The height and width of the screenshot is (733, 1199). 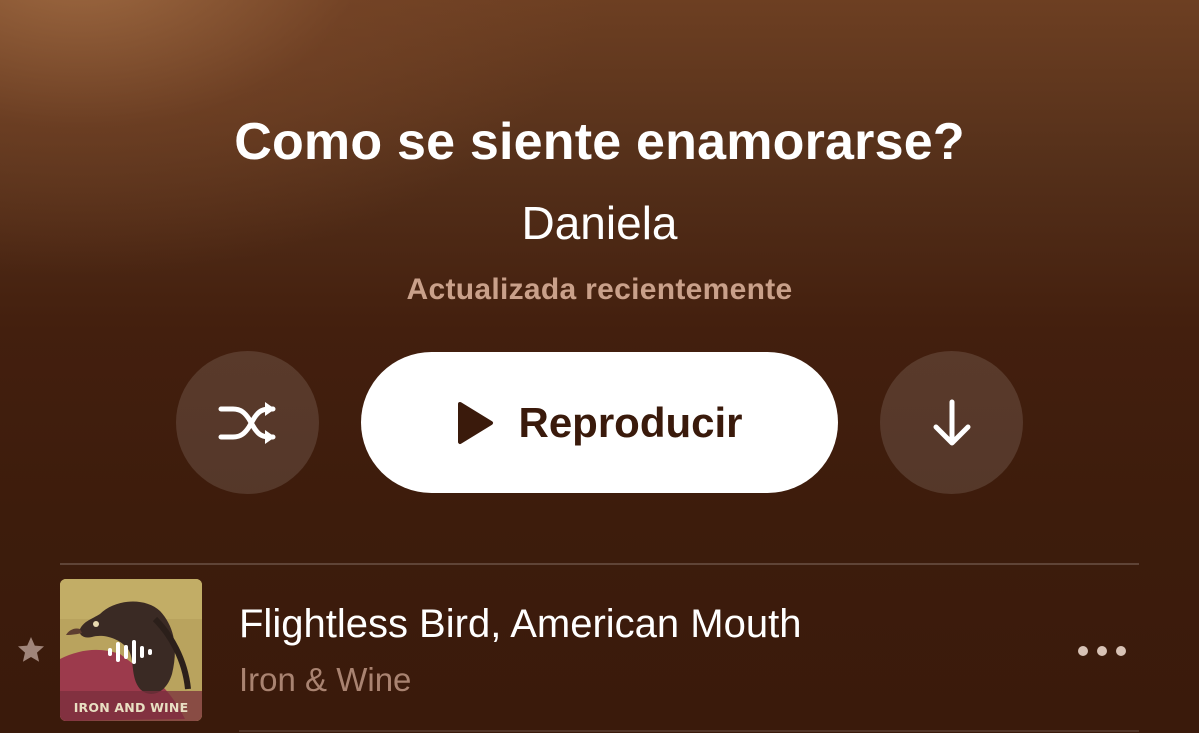 I want to click on shuffle-button, so click(x=247, y=422).